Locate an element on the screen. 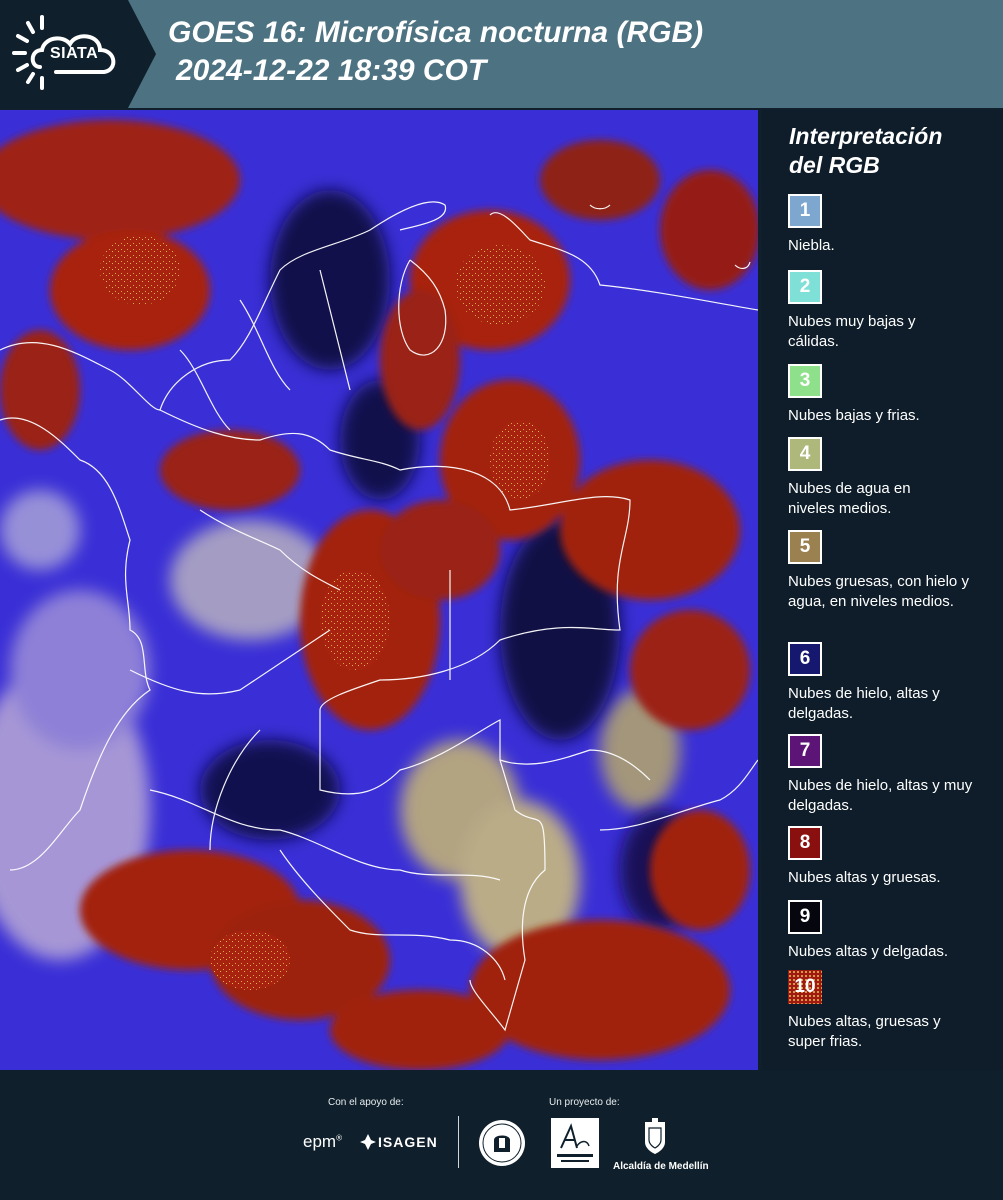 This screenshot has width=1003, height=1200. legend-item-8: 8 Nubes altas y gruesas. is located at coordinates (893, 857).